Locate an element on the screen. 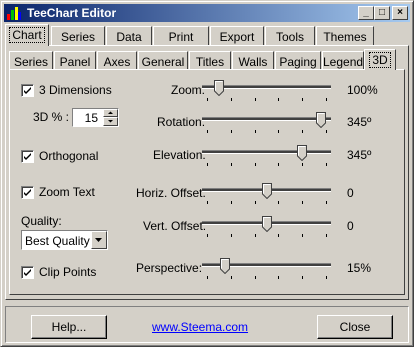 The image size is (414, 347). minimize-button: _ is located at coordinates (366, 13).